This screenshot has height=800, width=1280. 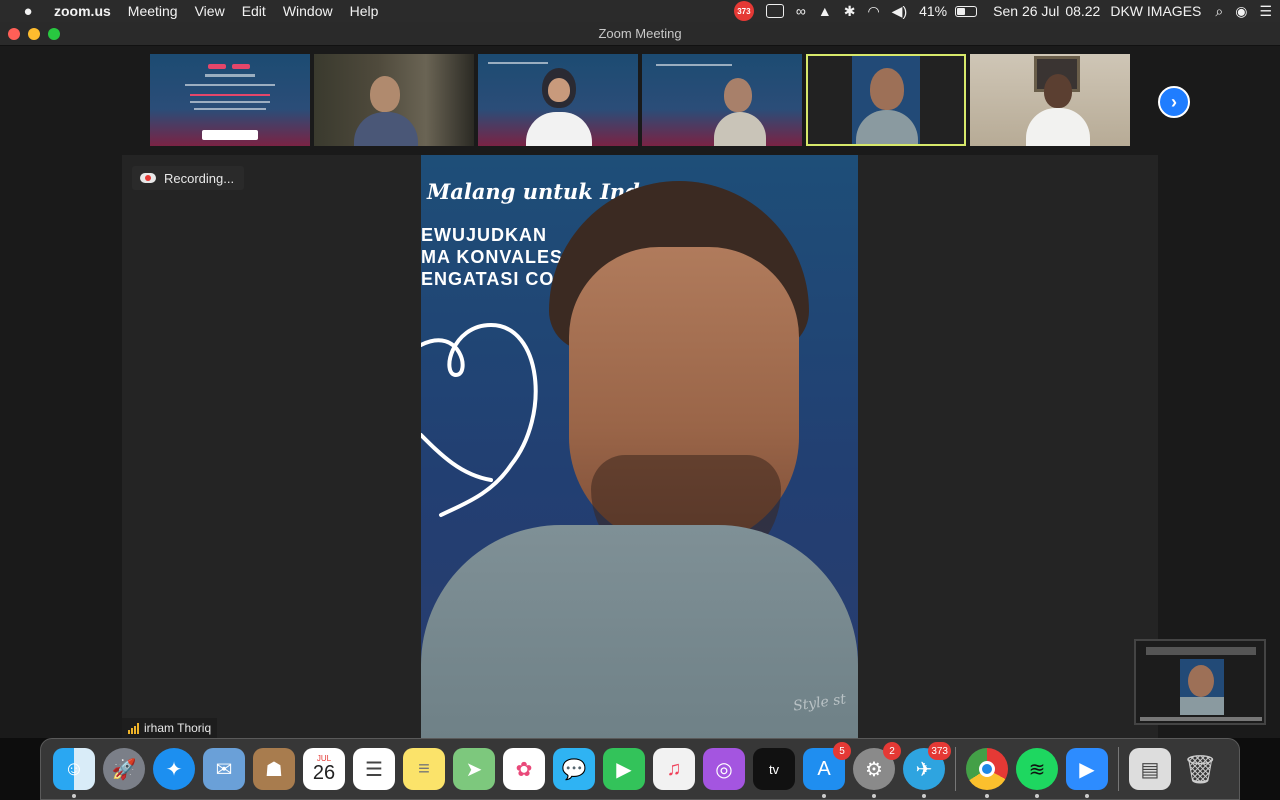 I want to click on bluetooth-icon: ✱, so click(x=850, y=11).